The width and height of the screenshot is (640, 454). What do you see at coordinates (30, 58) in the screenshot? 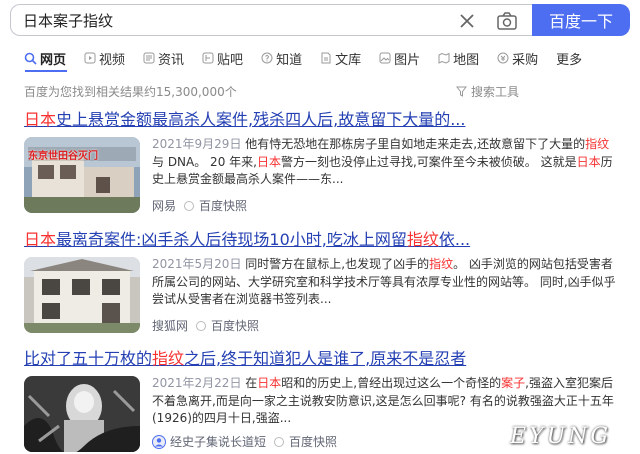
I see `search-icon` at bounding box center [30, 58].